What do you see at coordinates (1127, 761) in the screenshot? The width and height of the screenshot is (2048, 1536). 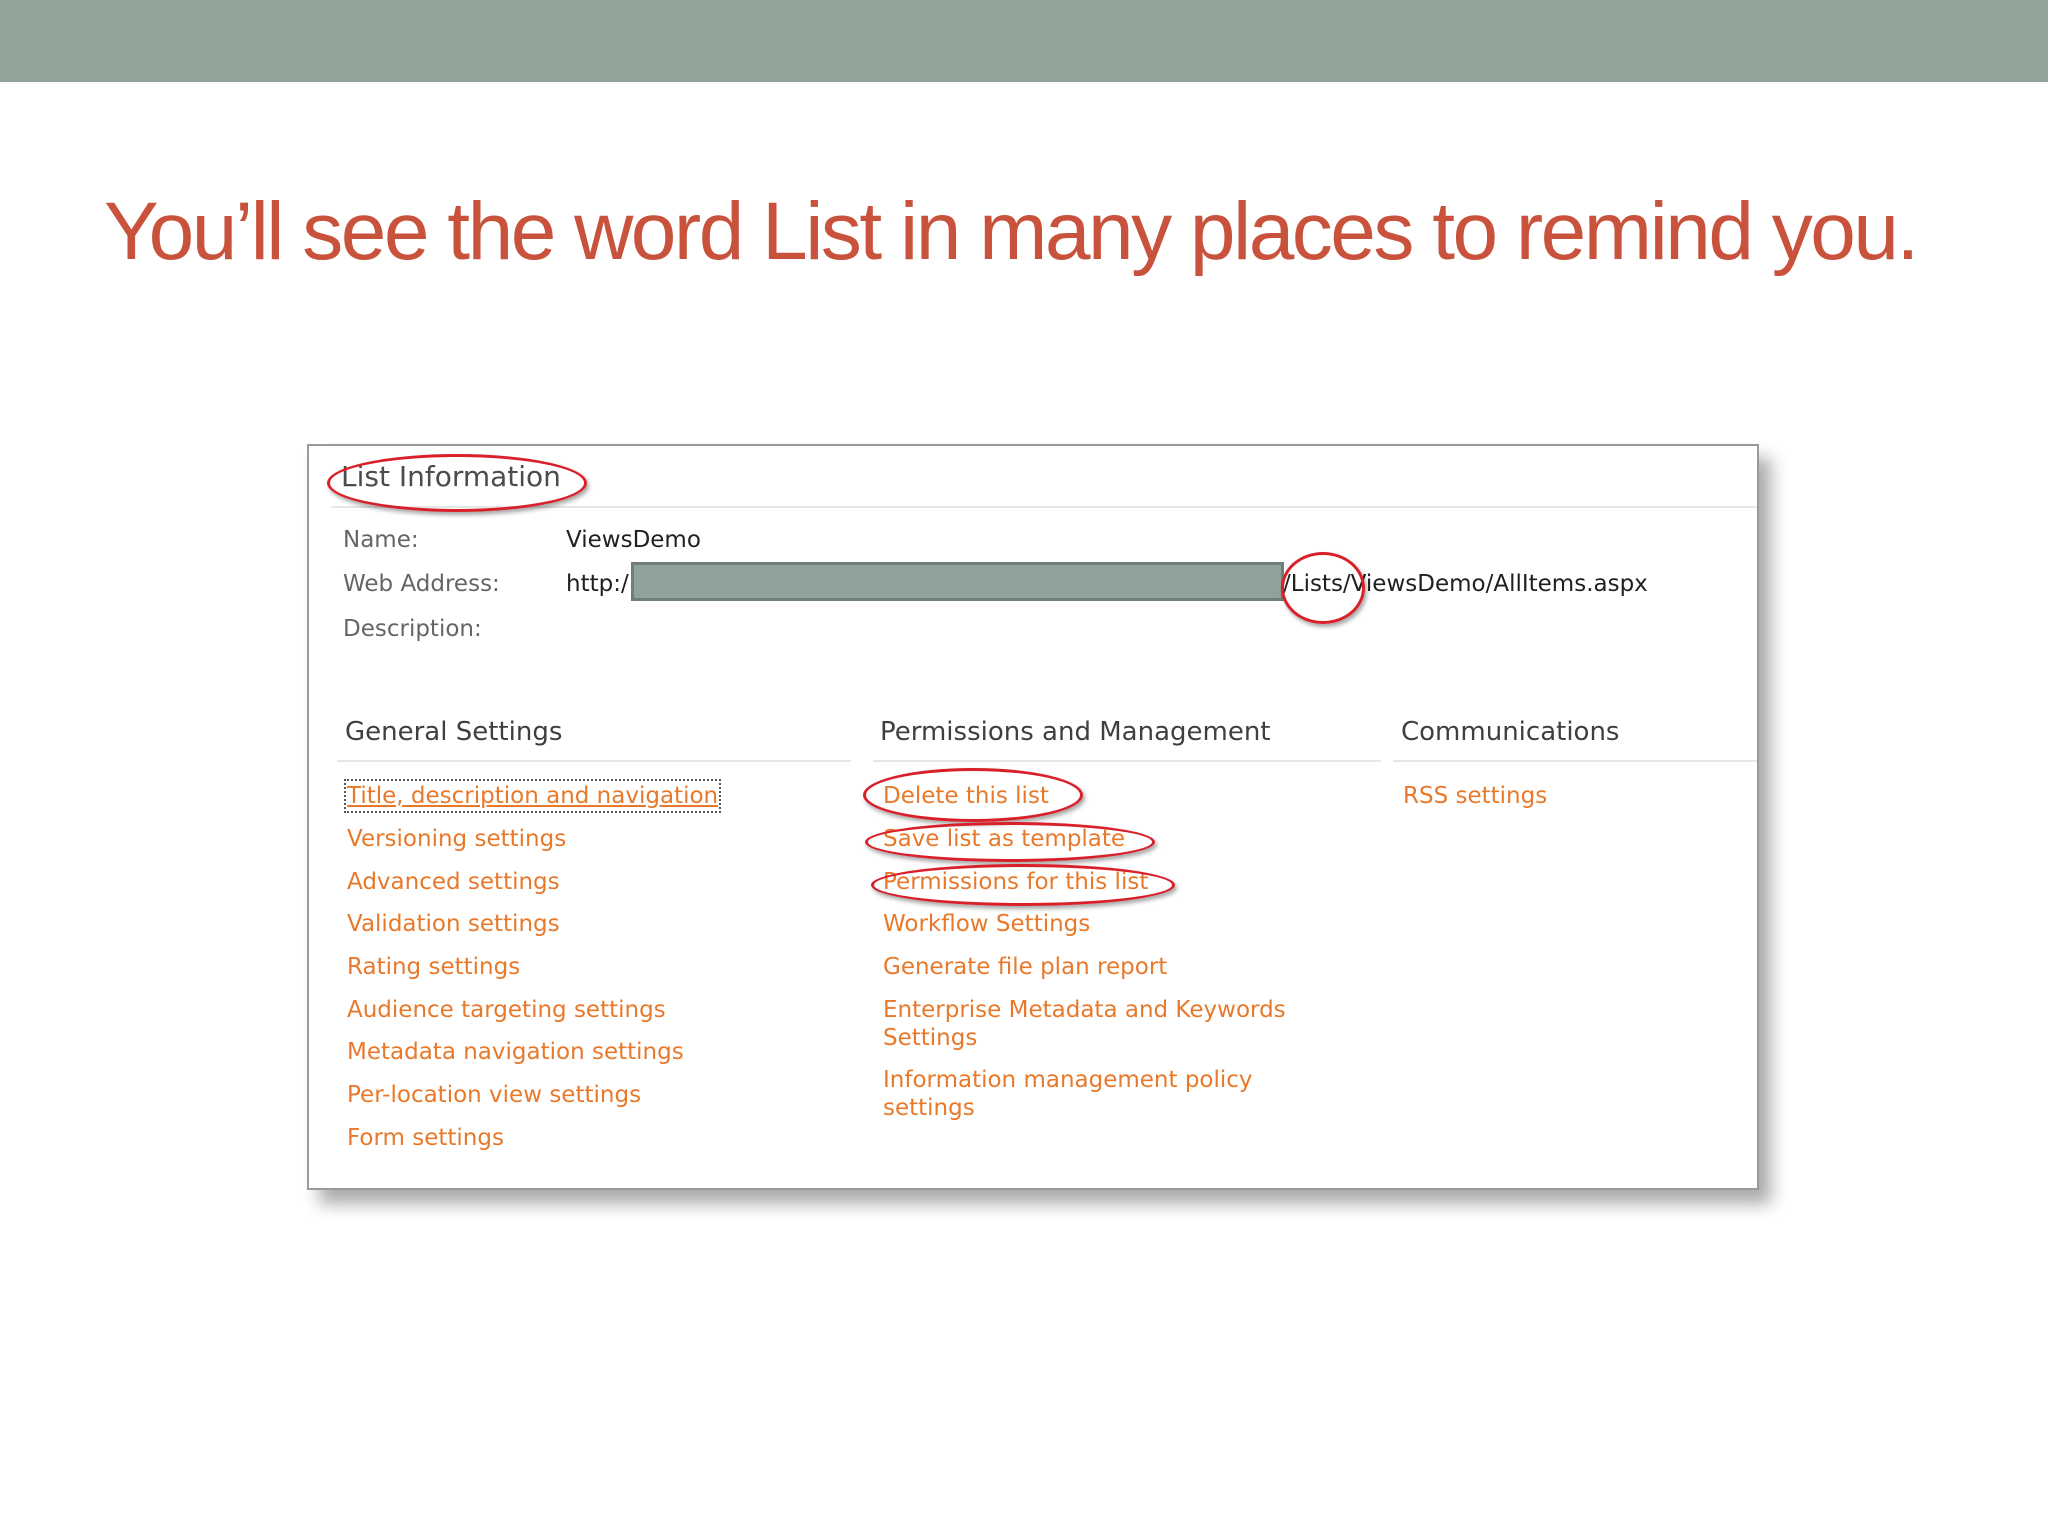 I see `permissions-management-divider` at bounding box center [1127, 761].